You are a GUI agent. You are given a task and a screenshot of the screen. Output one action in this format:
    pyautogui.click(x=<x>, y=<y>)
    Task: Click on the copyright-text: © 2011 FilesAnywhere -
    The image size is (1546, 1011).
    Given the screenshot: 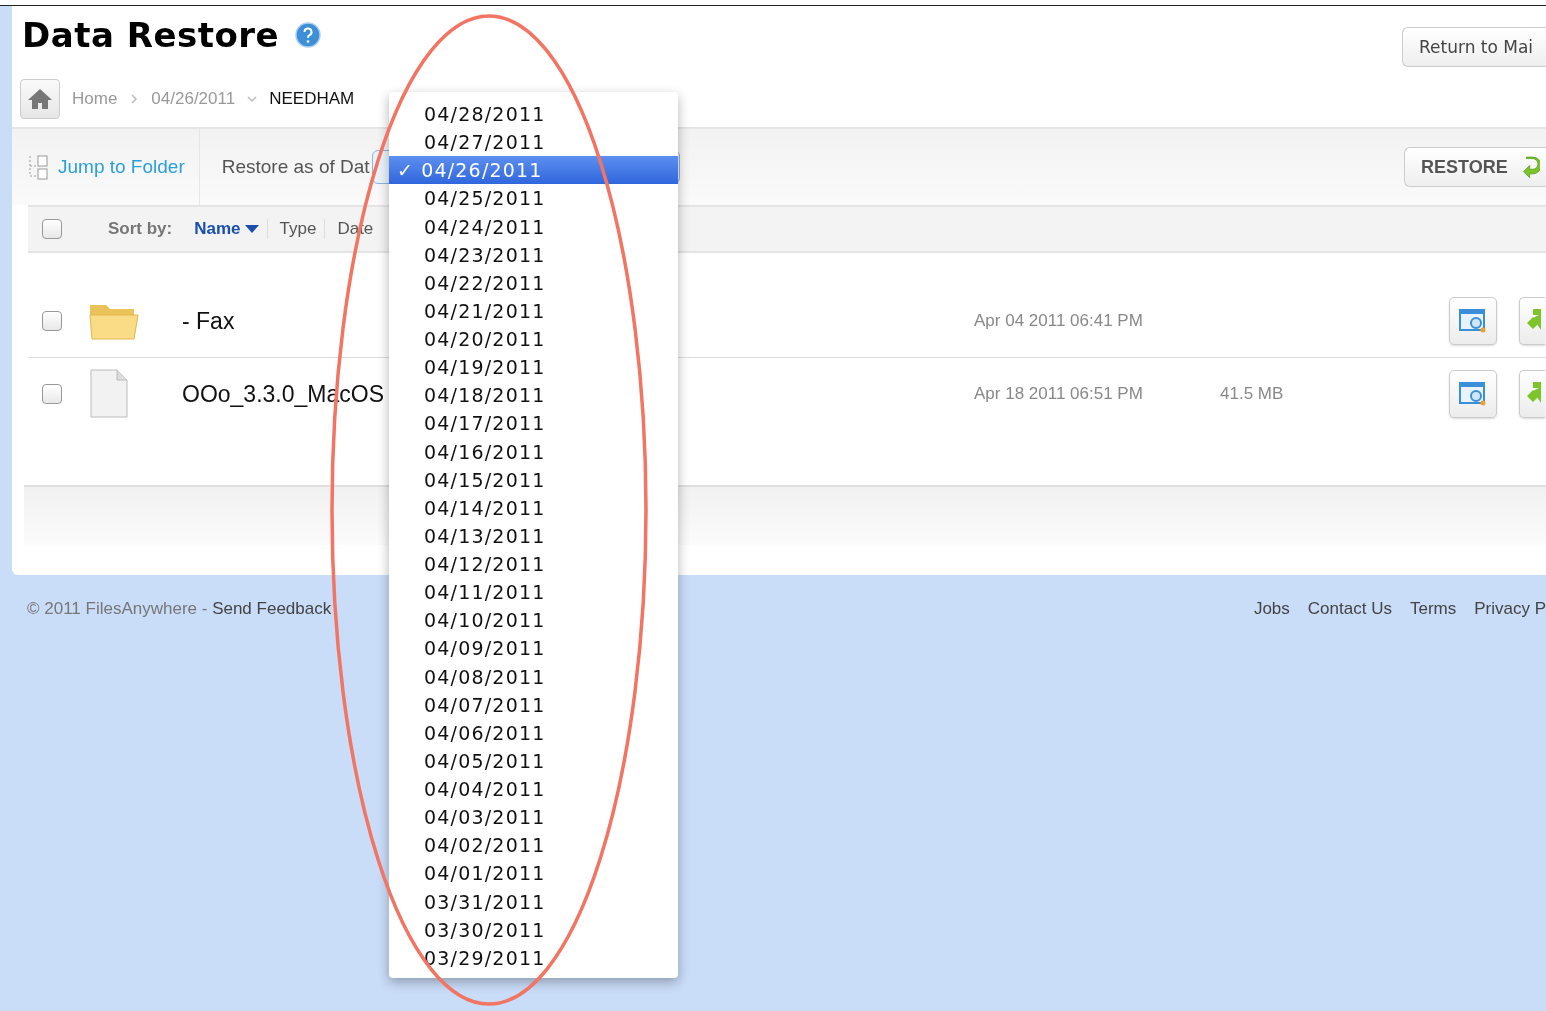 What is the action you would take?
    pyautogui.click(x=118, y=608)
    